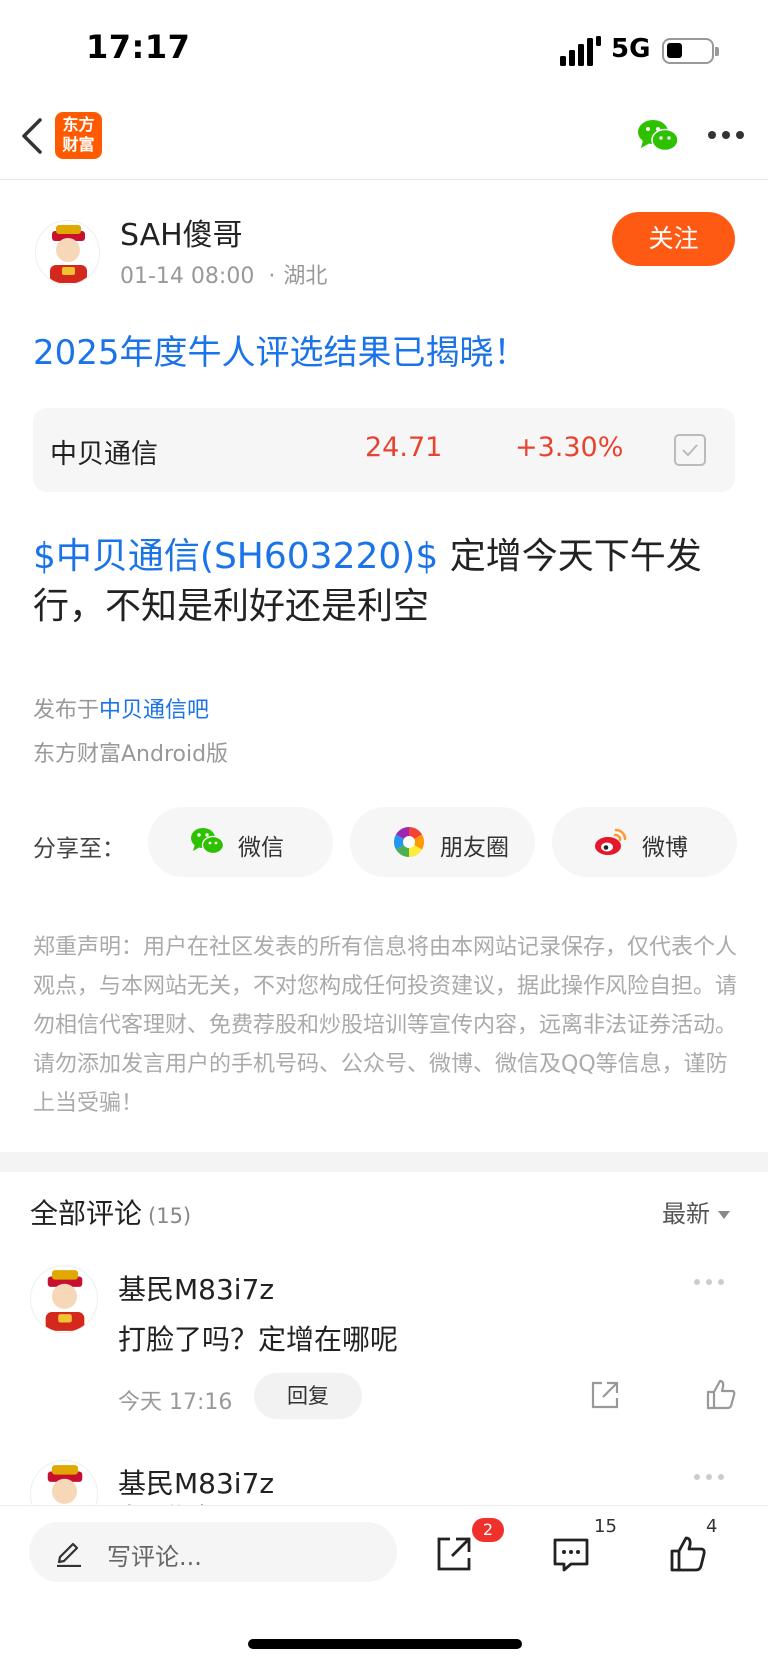 The image size is (768, 1663). I want to click on logo-text-top: 东方, so click(78, 124).